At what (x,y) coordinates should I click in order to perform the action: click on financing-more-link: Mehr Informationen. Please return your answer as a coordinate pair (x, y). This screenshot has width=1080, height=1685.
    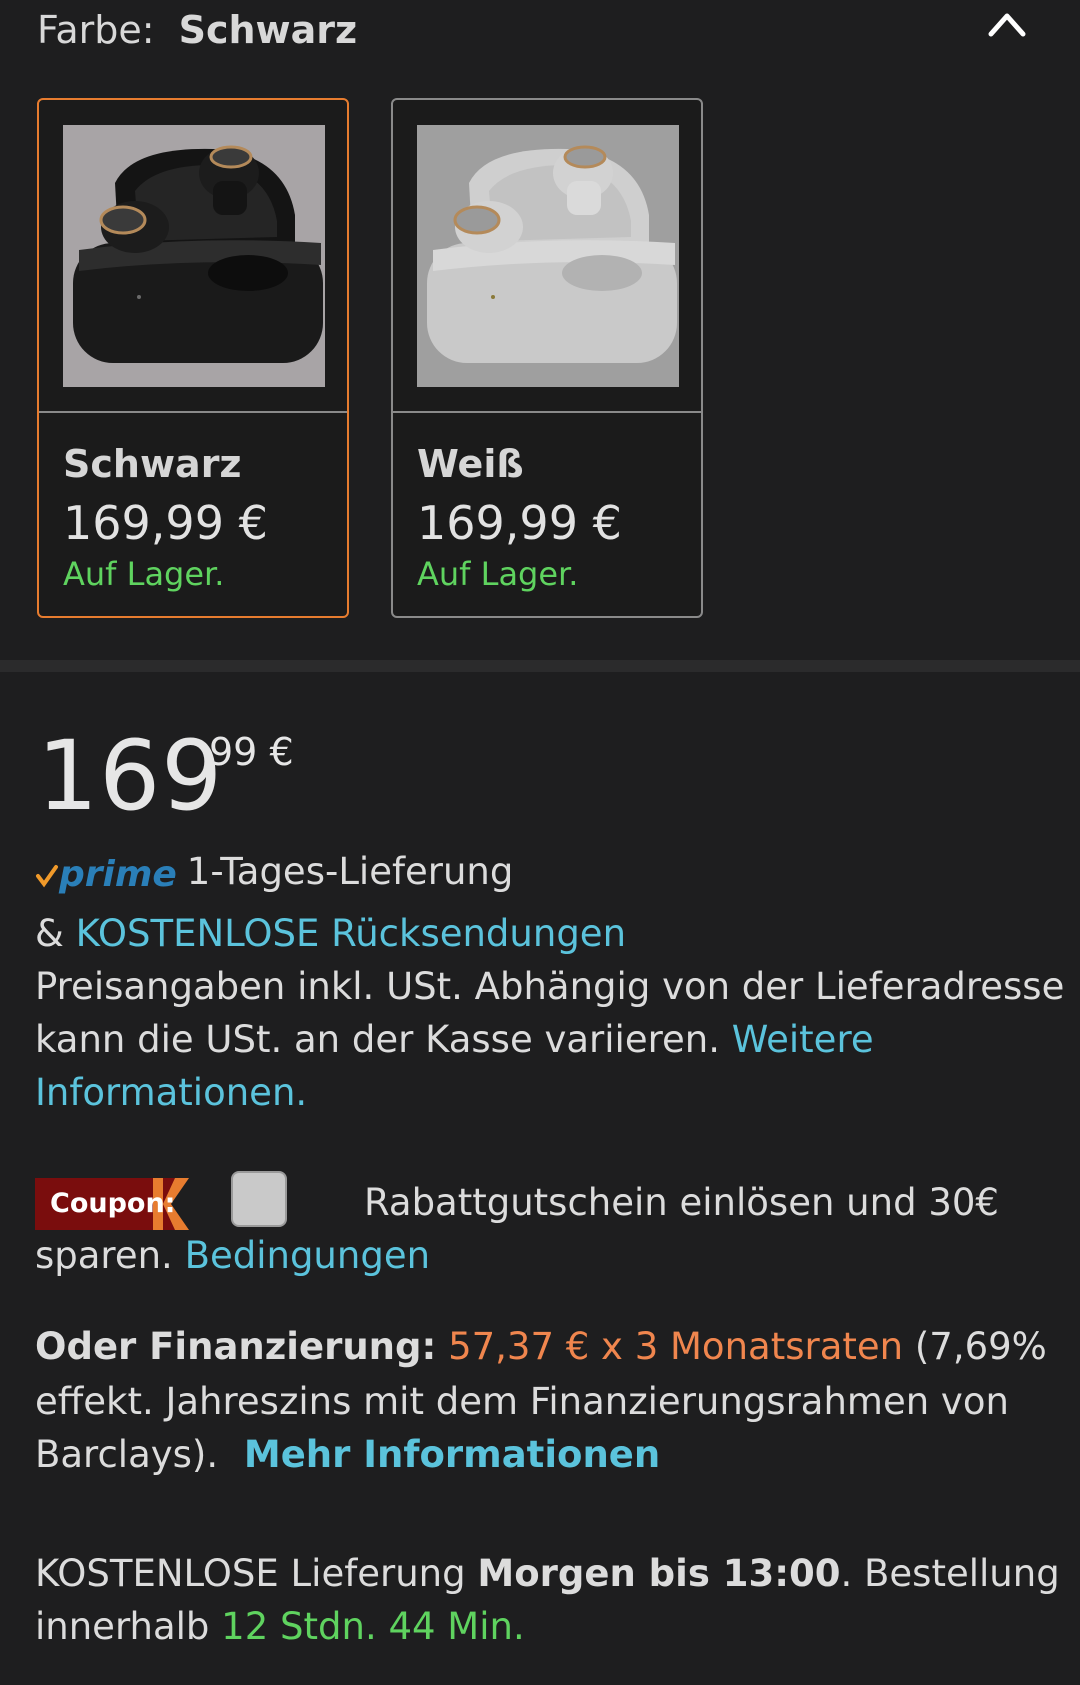
    Looking at the image, I should click on (452, 1454).